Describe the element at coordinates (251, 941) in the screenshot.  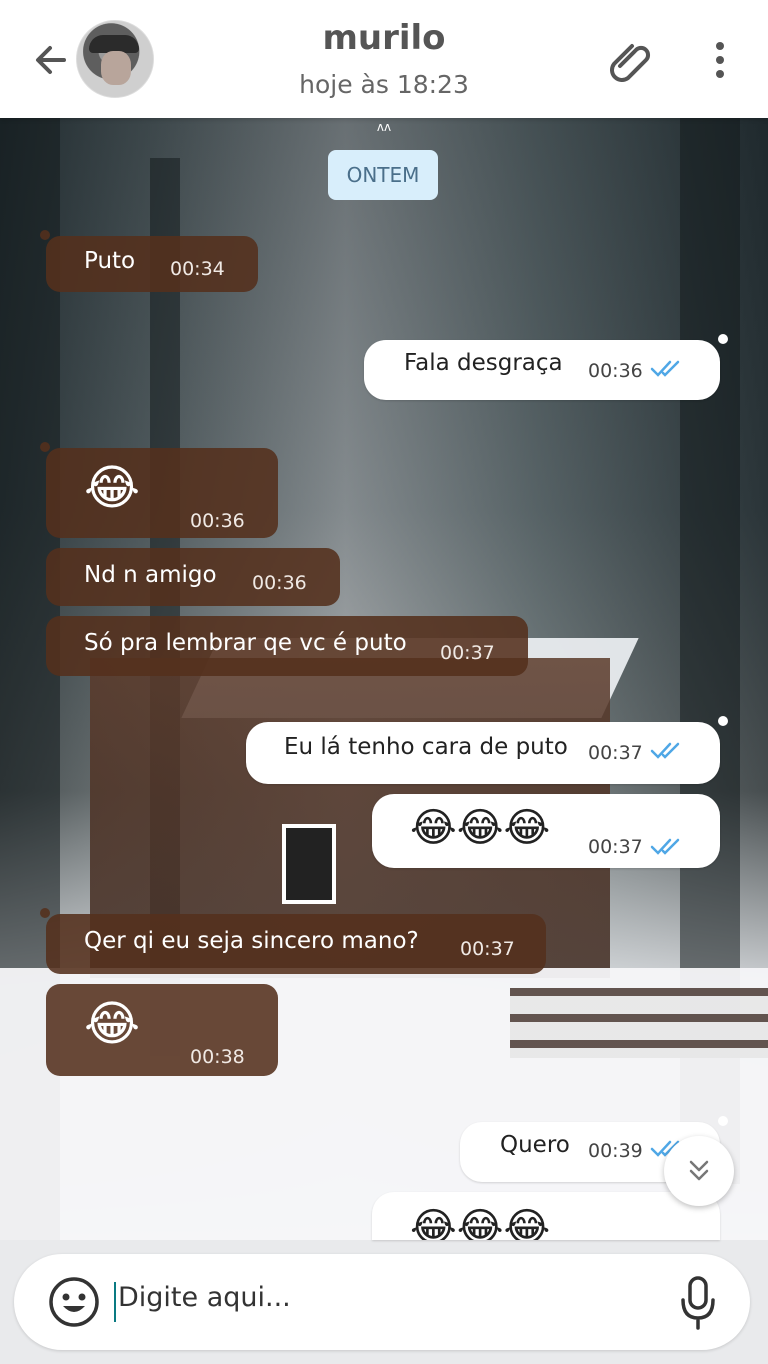
I see `message-text: Qer qi eu seja sincero mano?` at that location.